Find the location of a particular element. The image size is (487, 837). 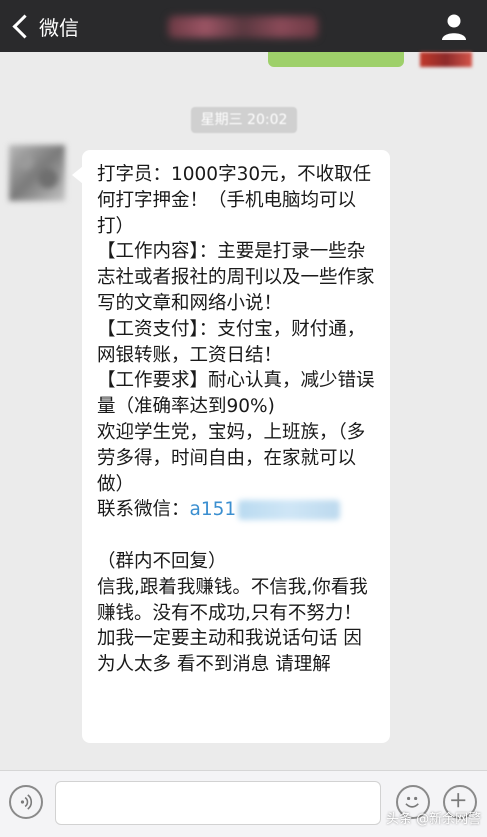

my-avatar is located at coordinates (446, 59).